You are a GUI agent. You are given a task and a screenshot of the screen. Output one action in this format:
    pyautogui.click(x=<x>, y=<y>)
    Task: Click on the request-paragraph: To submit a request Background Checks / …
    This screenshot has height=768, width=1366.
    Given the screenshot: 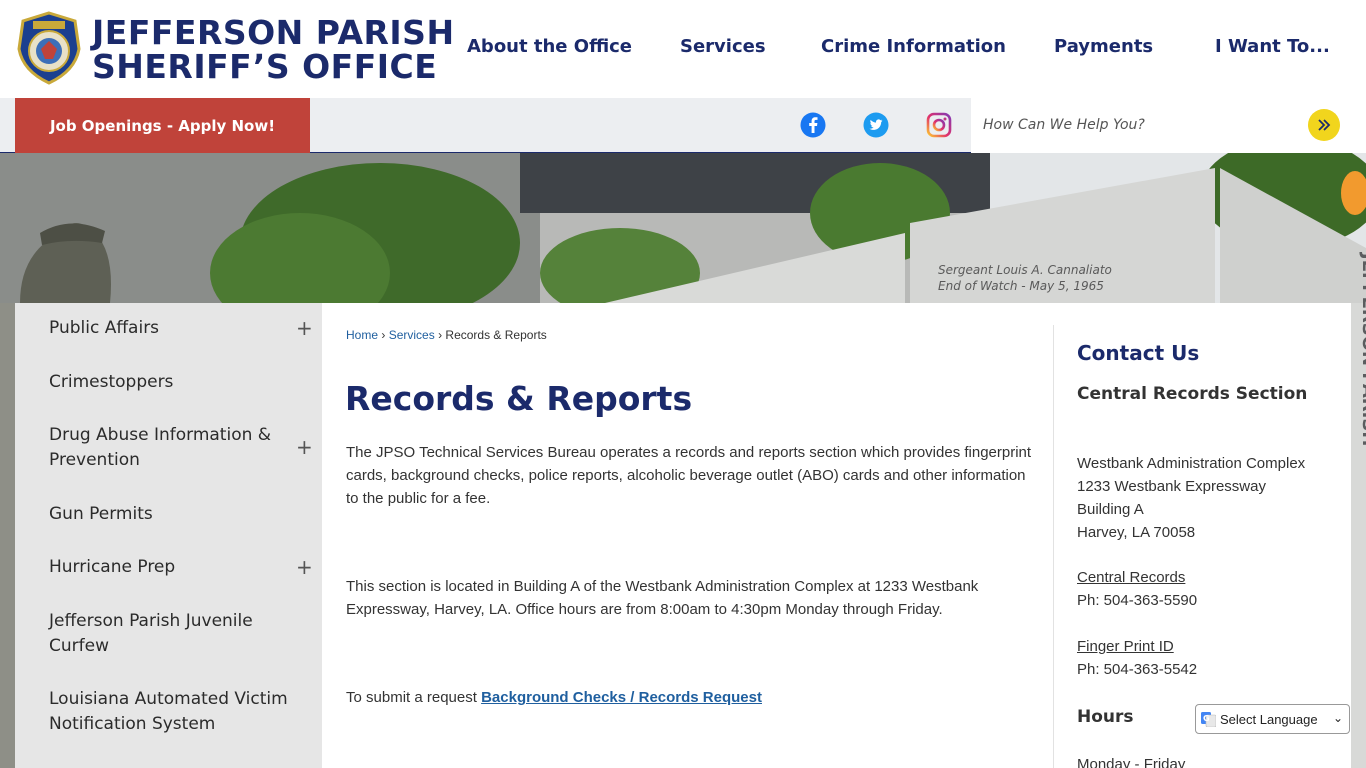 What is the action you would take?
    pyautogui.click(x=691, y=697)
    